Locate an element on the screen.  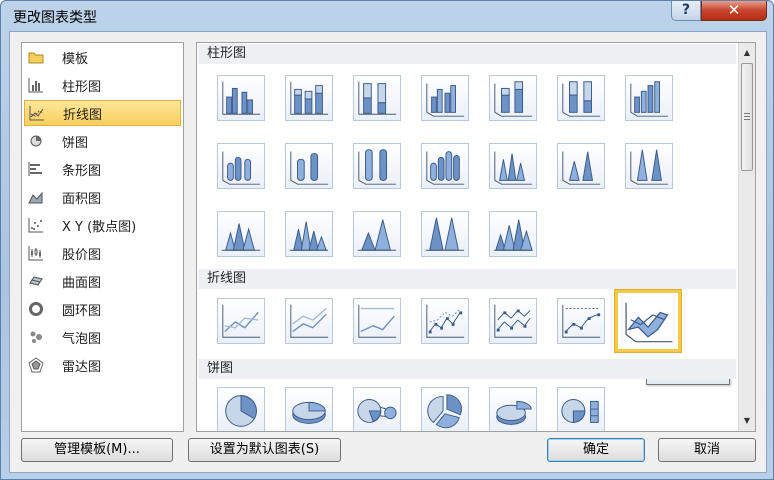
help-button: ? is located at coordinates (686, 11).